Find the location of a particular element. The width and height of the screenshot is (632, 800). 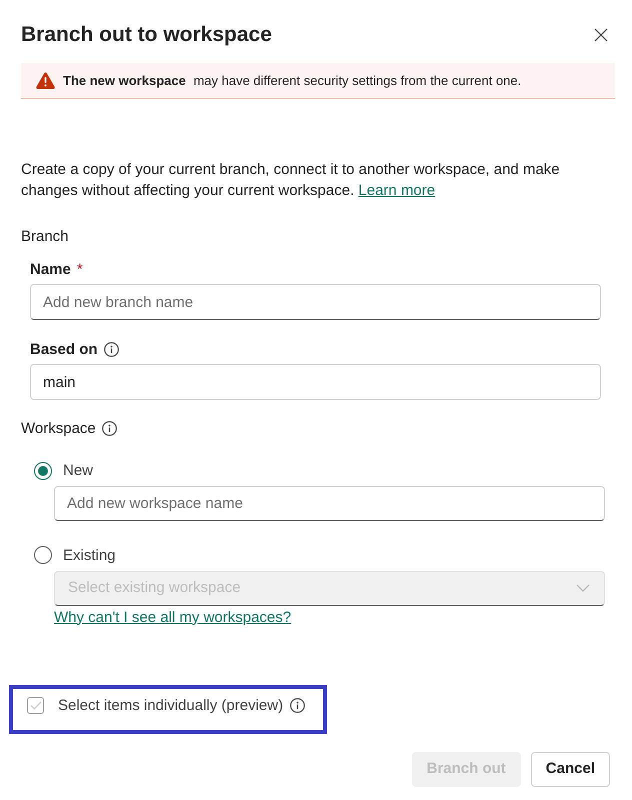

radio-label: New is located at coordinates (78, 470).